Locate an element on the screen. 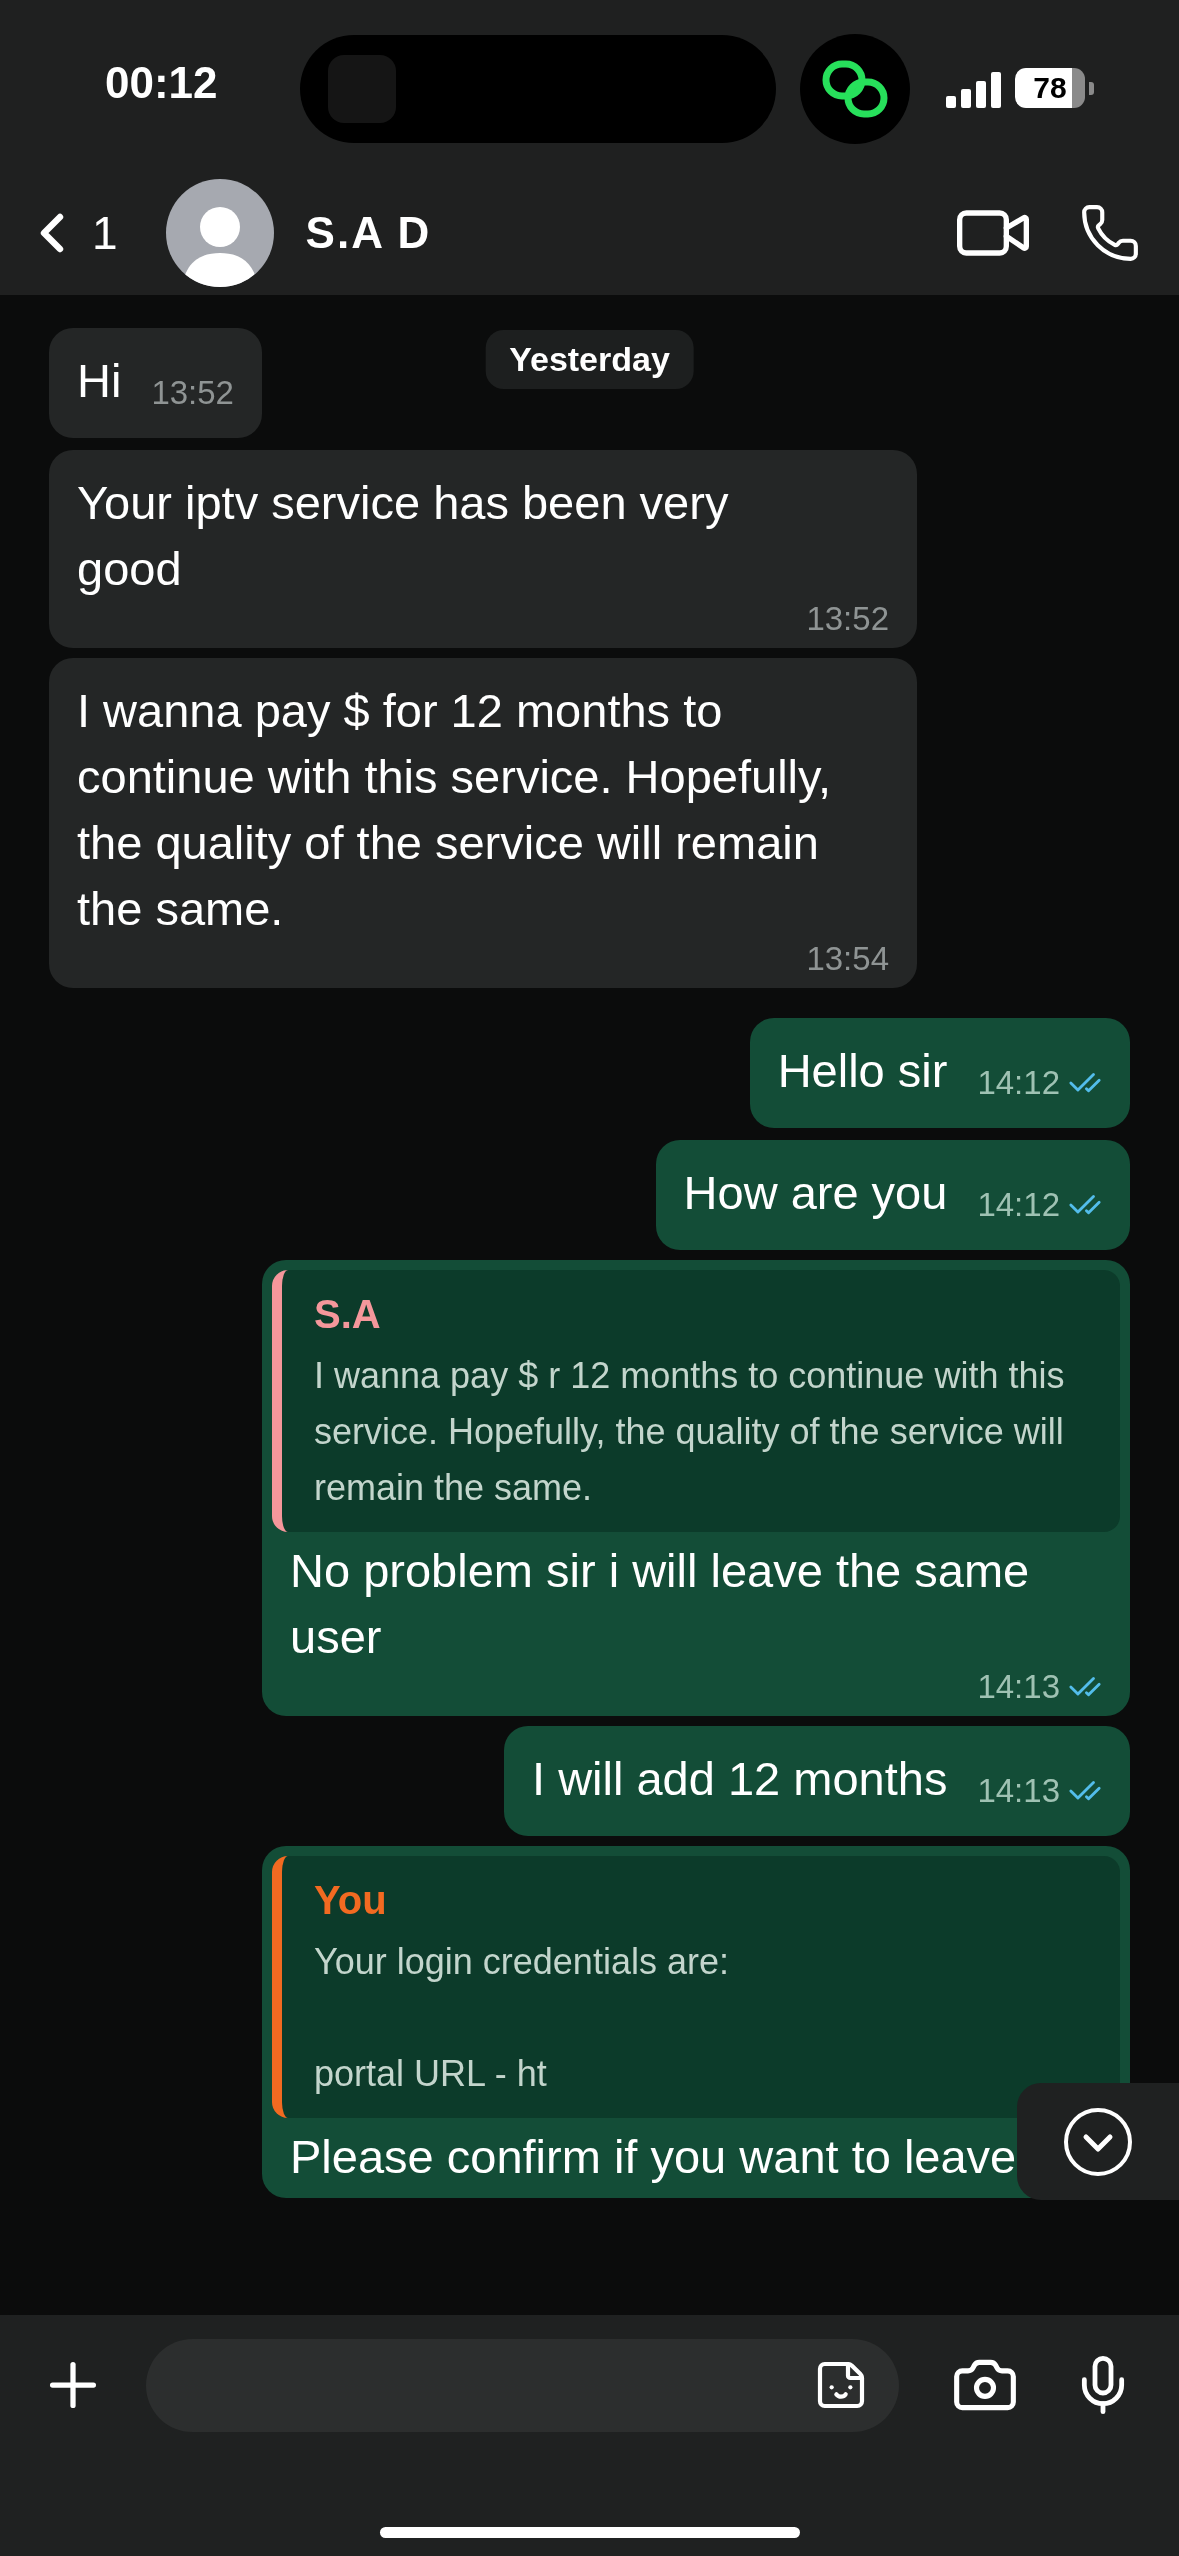 The width and height of the screenshot is (1179, 2556). battery-level: 78 is located at coordinates (1050, 88).